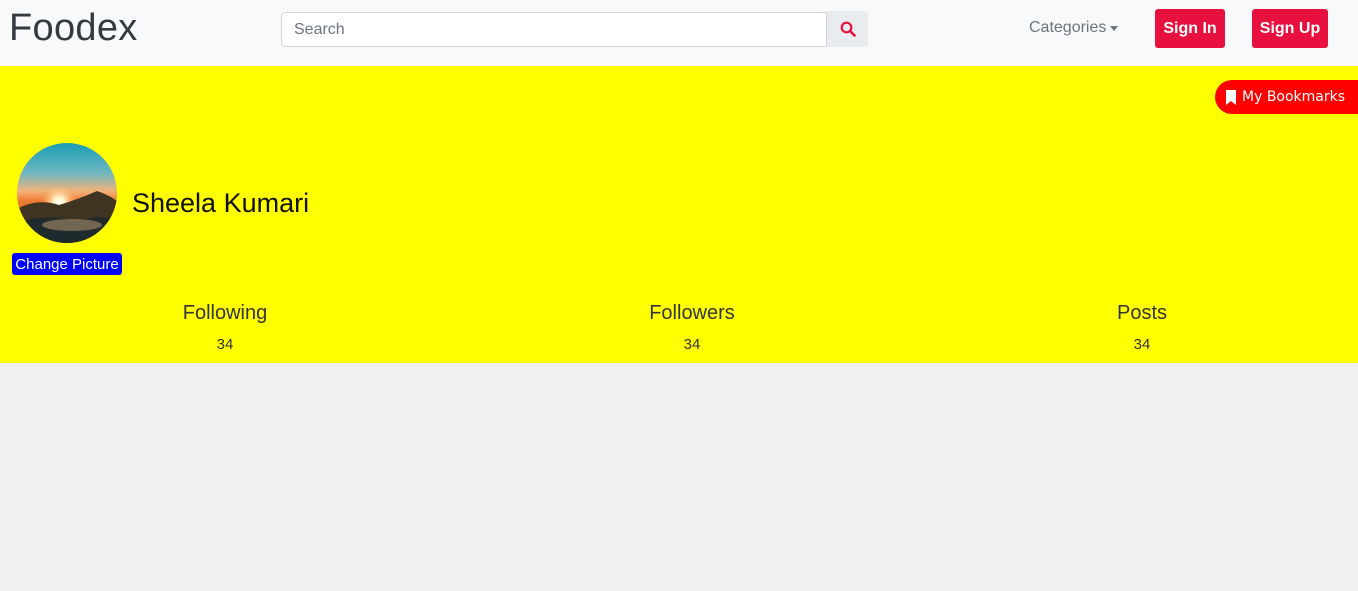 This screenshot has height=591, width=1358. Describe the element at coordinates (692, 344) in the screenshot. I see `stat-followers-value: 34` at that location.